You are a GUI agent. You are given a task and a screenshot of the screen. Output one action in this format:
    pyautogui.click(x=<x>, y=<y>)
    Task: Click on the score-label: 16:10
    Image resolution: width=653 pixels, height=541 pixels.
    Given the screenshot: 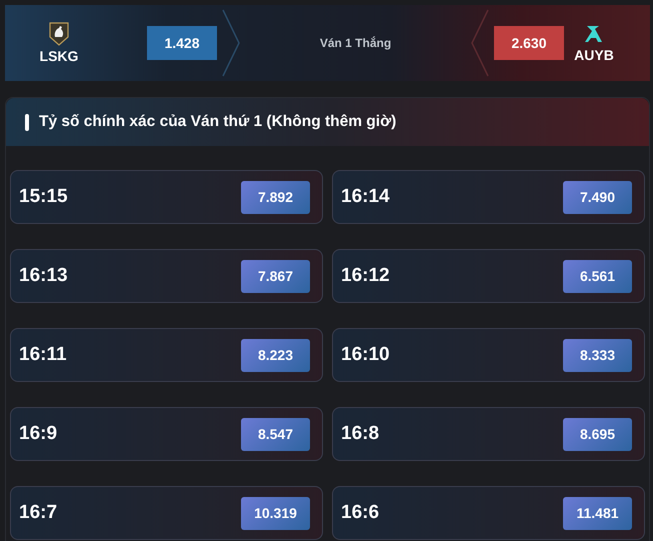 What is the action you would take?
    pyautogui.click(x=365, y=355)
    